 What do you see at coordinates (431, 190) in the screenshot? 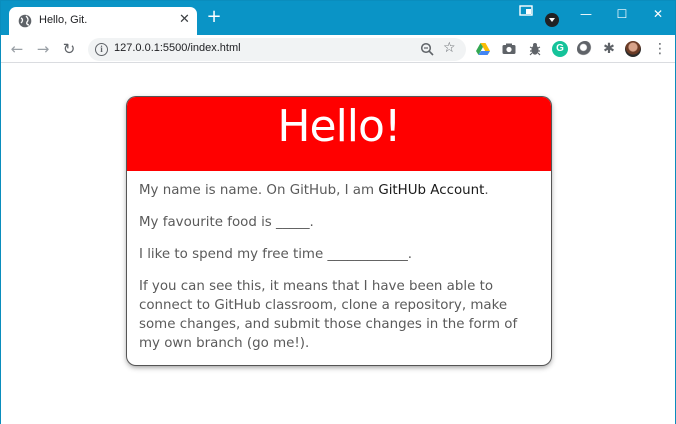
I see `github-account-text: GitHUb Account` at bounding box center [431, 190].